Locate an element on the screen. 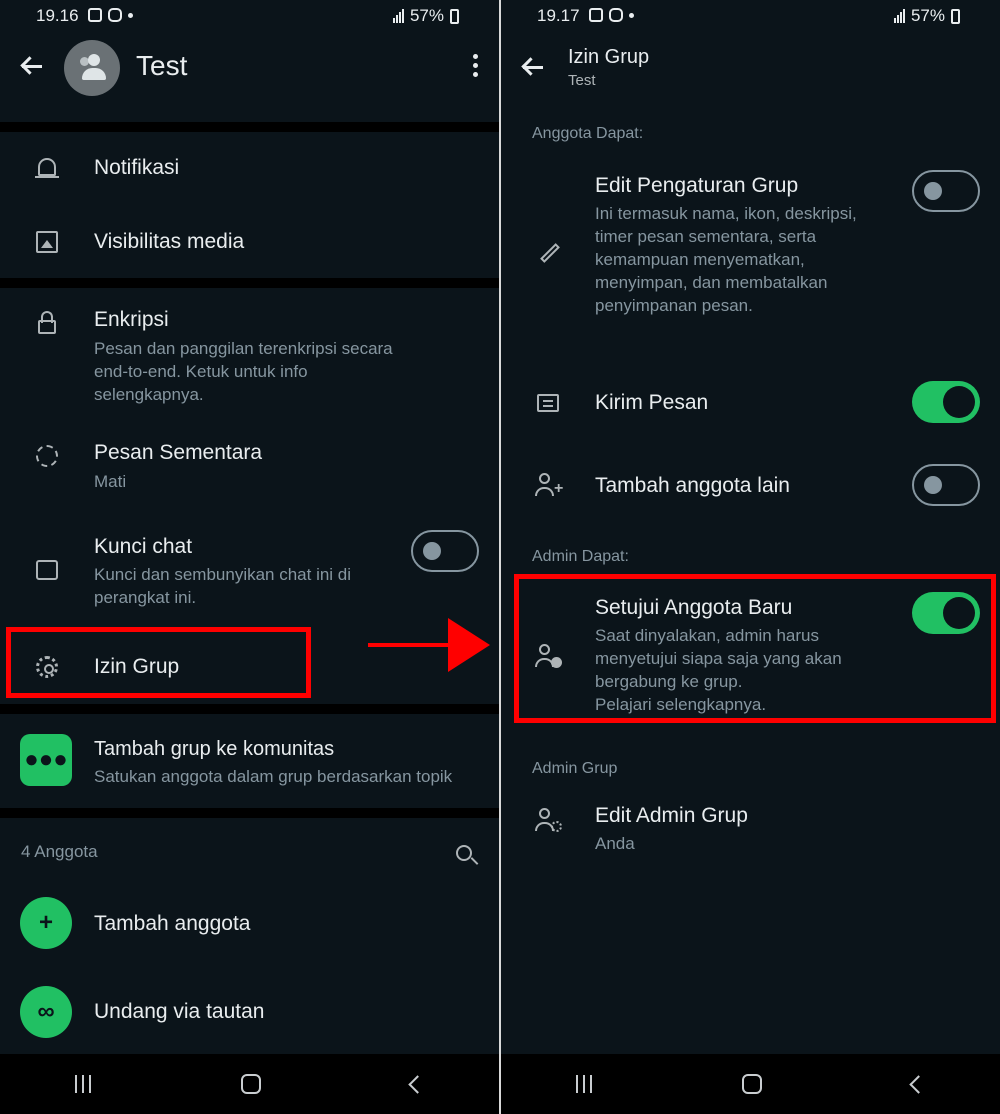 The width and height of the screenshot is (1000, 1114). message-icon is located at coordinates (548, 403).